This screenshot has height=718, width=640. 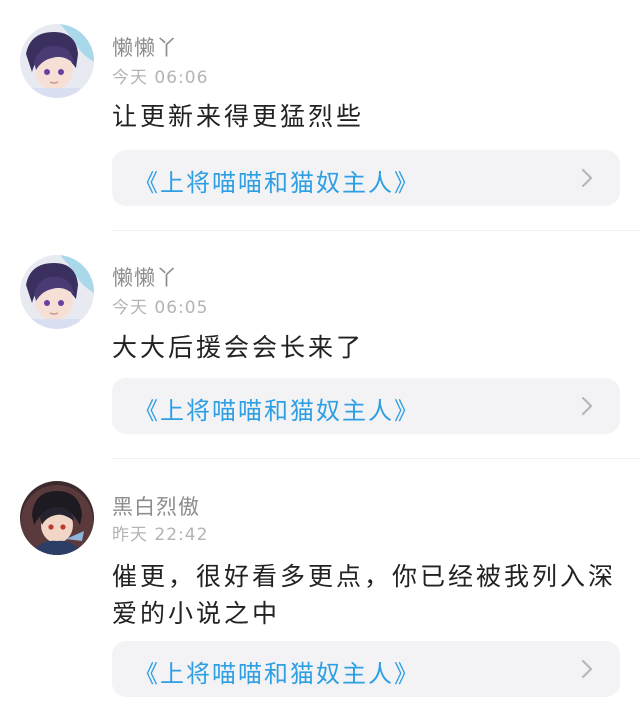 What do you see at coordinates (160, 78) in the screenshot?
I see `timestamp: 今天 06:06` at bounding box center [160, 78].